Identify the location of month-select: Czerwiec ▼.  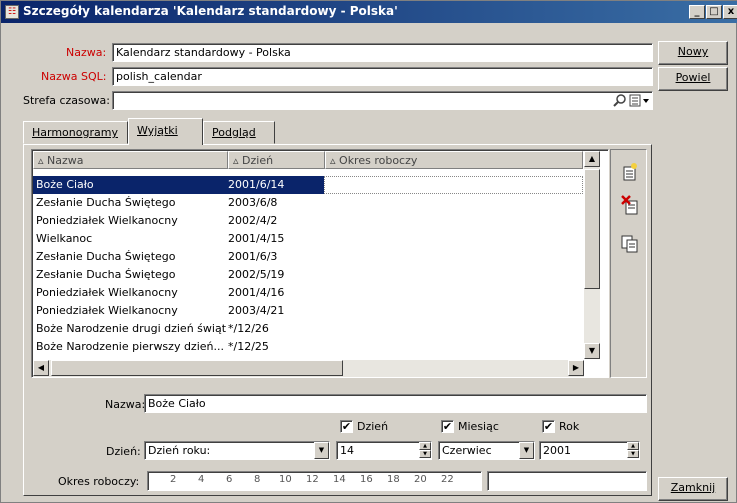
(486, 450).